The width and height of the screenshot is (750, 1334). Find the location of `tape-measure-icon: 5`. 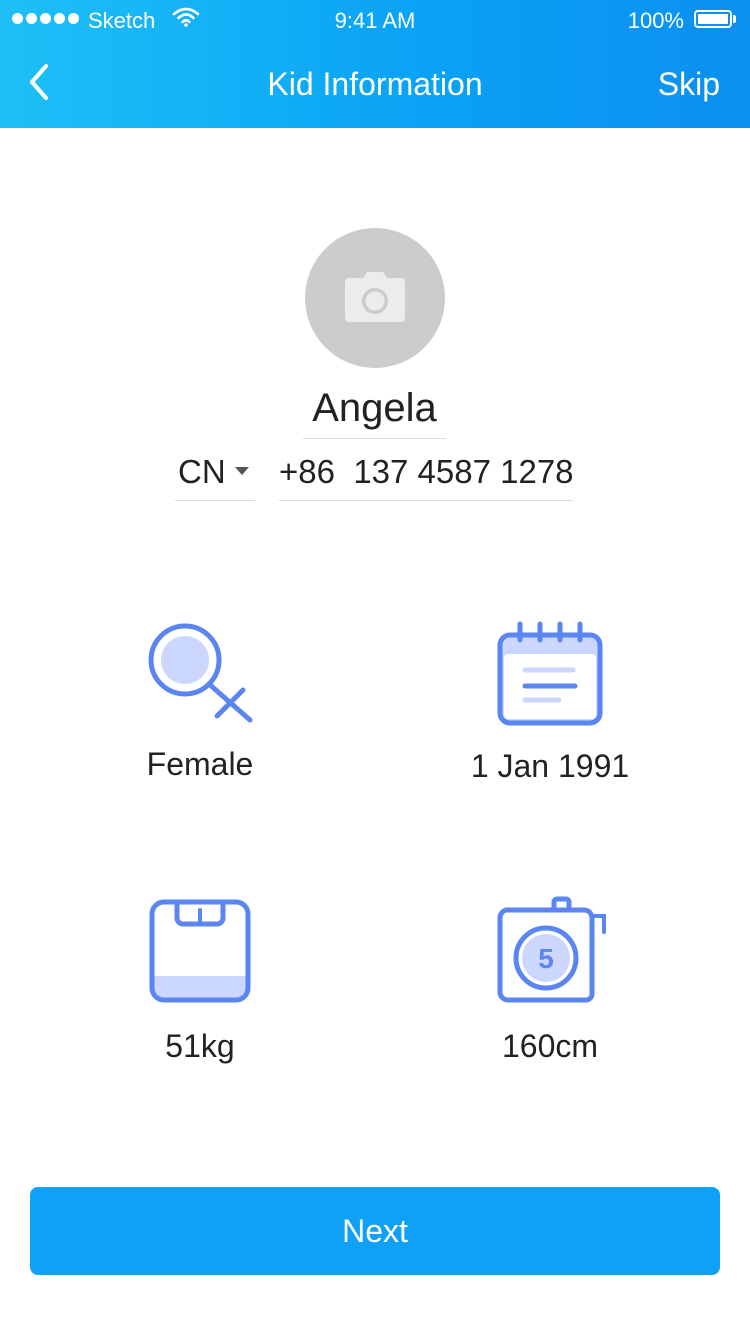

tape-measure-icon: 5 is located at coordinates (551, 949).